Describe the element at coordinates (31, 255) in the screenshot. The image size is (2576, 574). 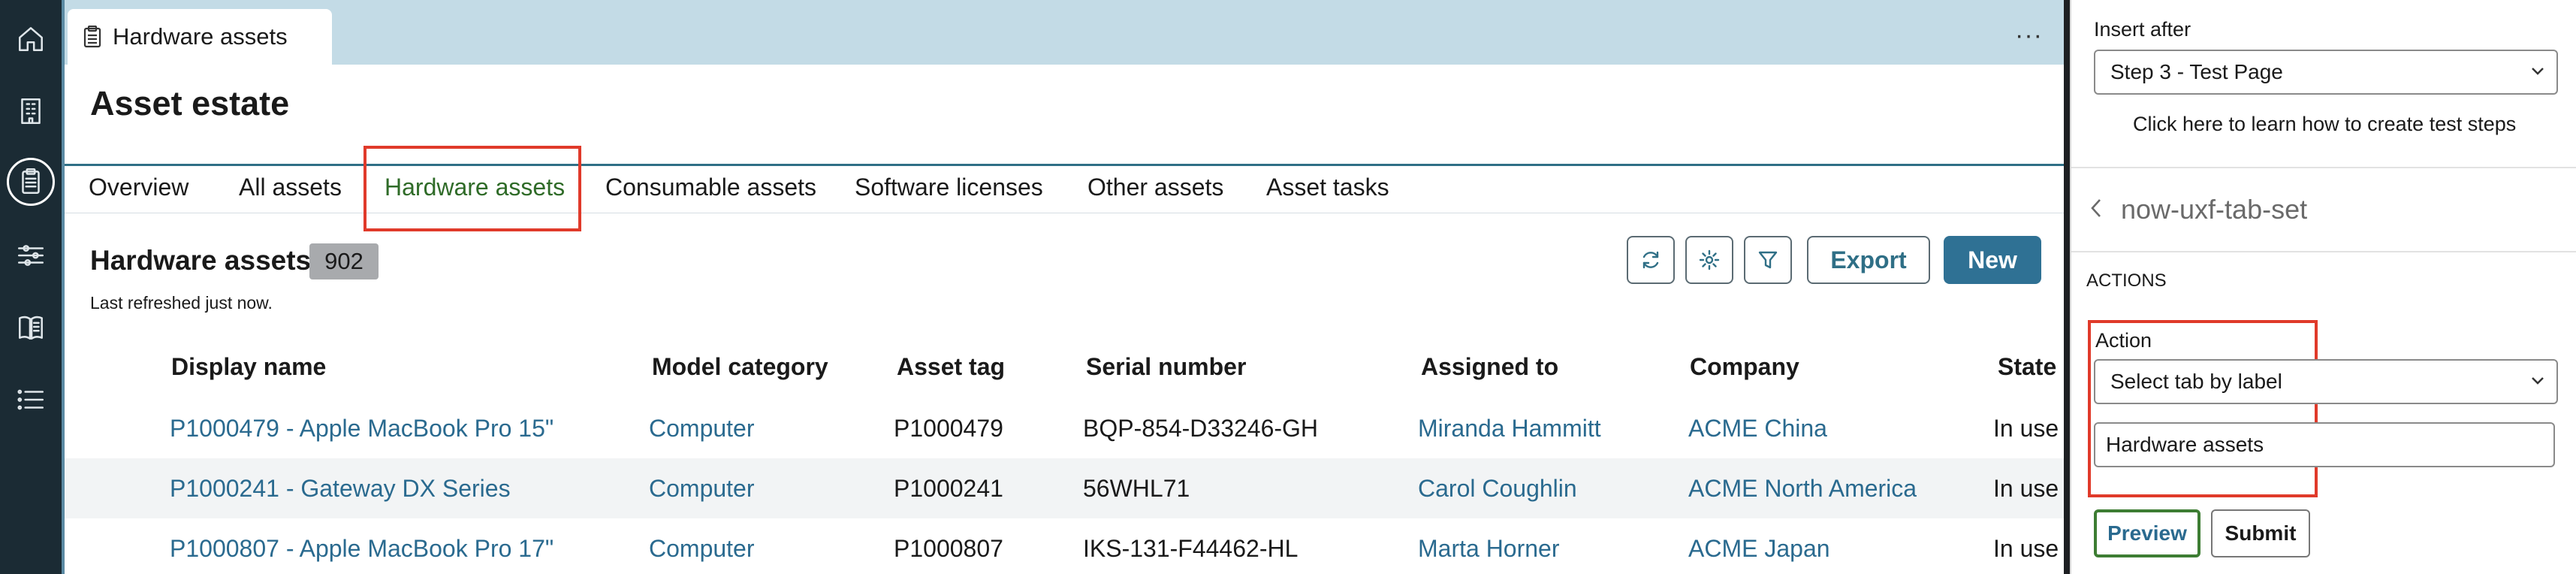
I see `sliders-icon` at that location.